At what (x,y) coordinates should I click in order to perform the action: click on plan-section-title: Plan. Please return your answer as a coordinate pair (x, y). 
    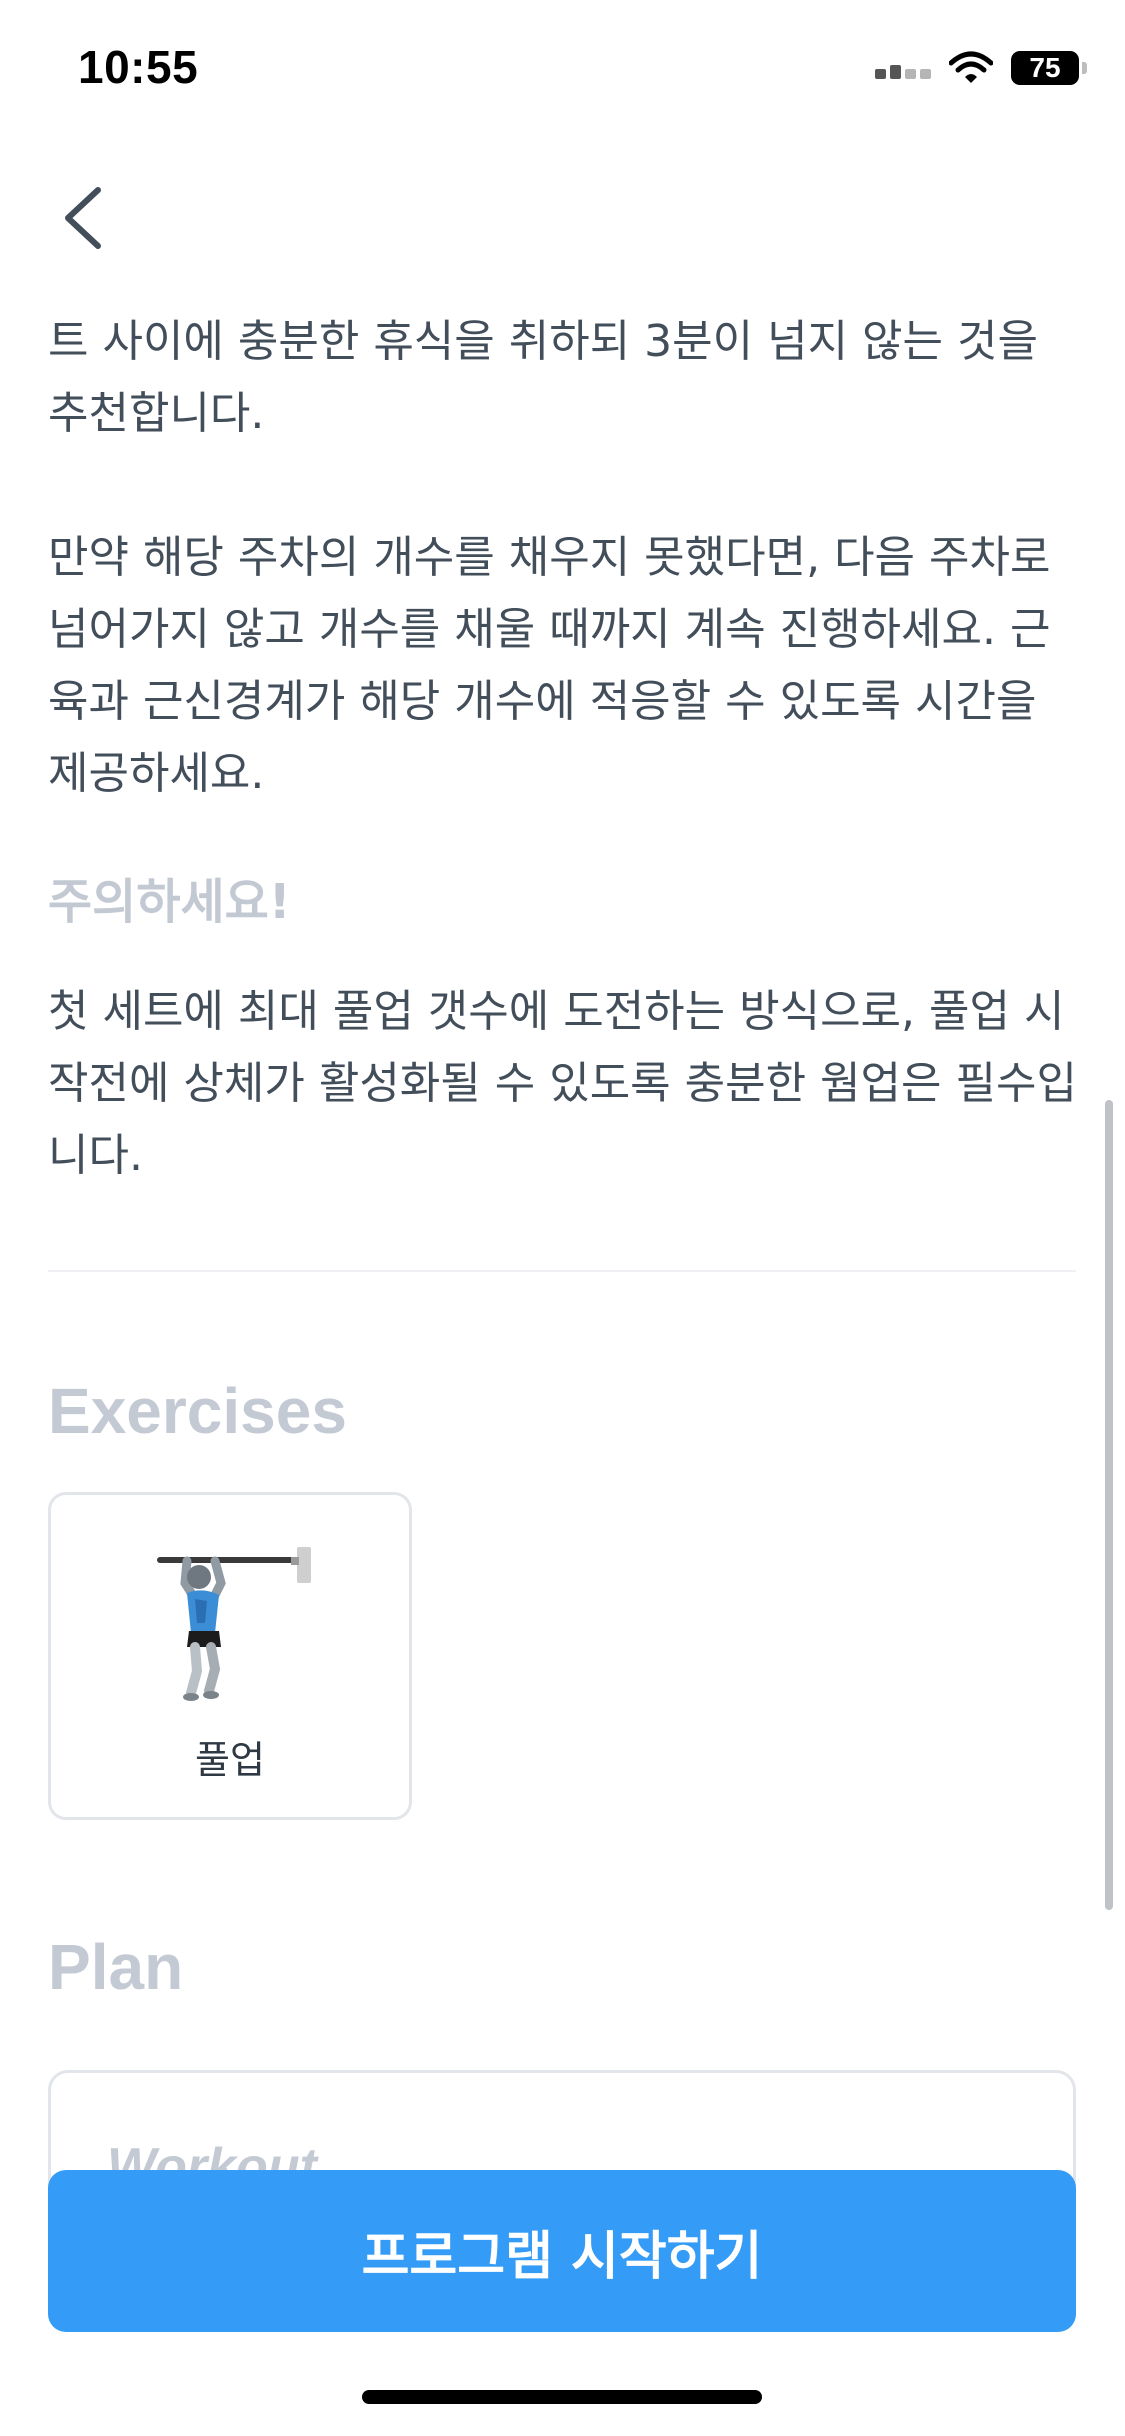
    Looking at the image, I should click on (116, 1967).